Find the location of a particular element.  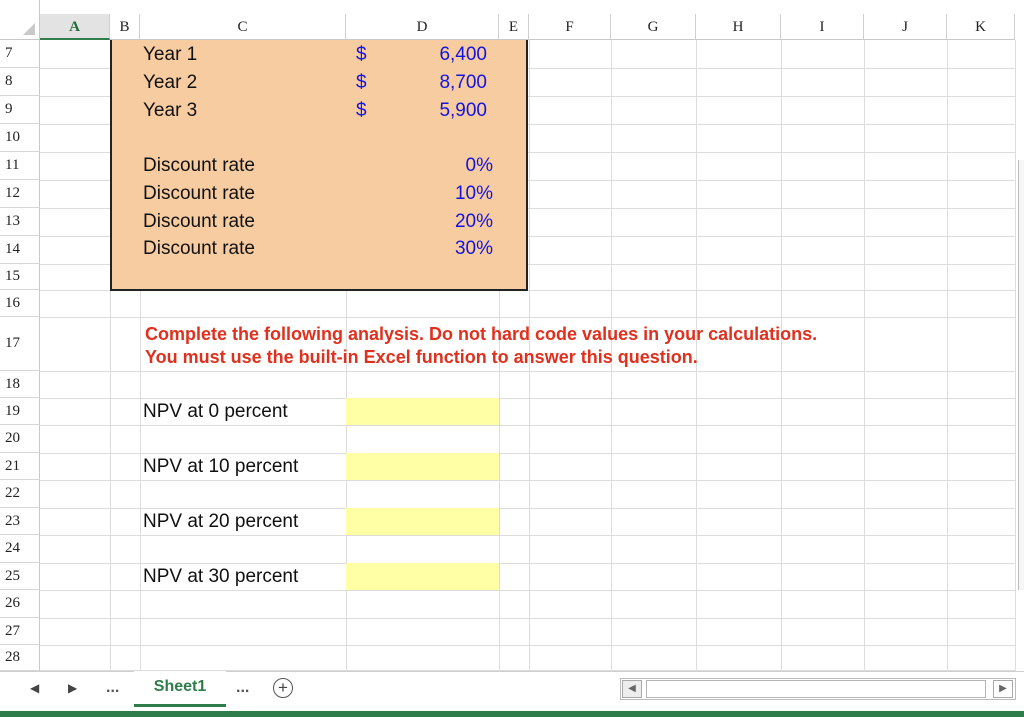

cash-flow-value-year-3: 5,900 is located at coordinates (438, 111).